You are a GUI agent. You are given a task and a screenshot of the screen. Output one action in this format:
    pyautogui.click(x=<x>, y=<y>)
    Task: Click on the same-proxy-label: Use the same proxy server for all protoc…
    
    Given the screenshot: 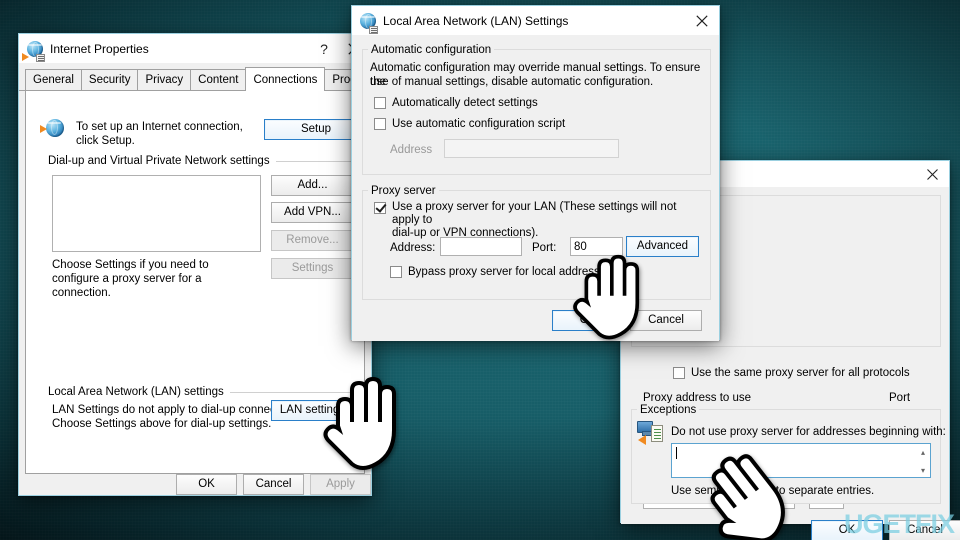 What is the action you would take?
    pyautogui.click(x=800, y=373)
    